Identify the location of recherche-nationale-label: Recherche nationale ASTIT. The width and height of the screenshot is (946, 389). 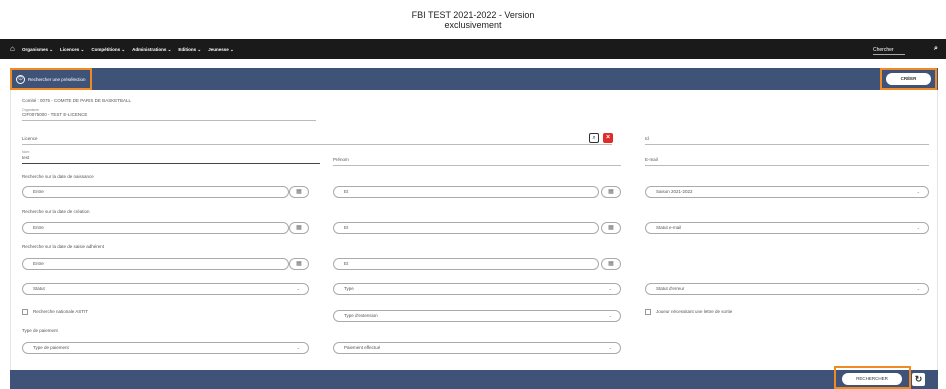
(61, 311).